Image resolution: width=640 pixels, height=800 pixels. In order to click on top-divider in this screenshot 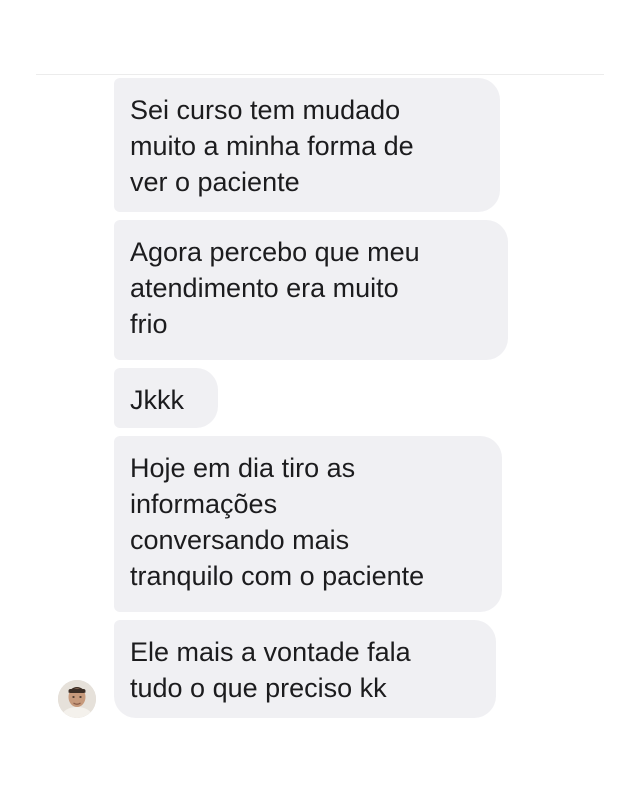, I will do `click(320, 74)`.